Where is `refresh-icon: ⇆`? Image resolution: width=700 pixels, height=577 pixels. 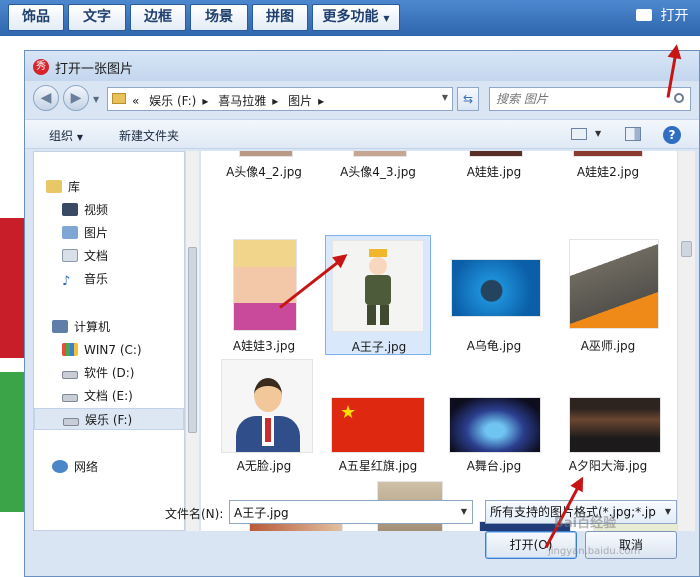 refresh-icon: ⇆ is located at coordinates (468, 99).